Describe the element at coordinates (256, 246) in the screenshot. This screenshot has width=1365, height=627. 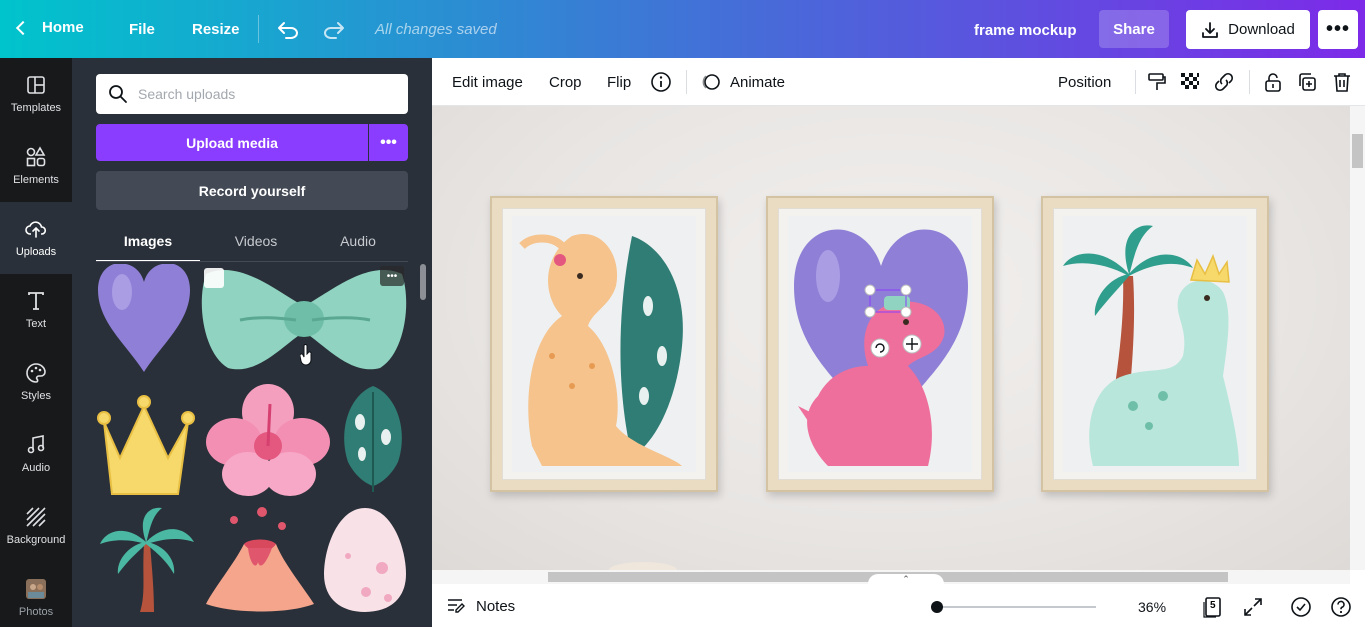
I see `tab-videos: Videos` at that location.